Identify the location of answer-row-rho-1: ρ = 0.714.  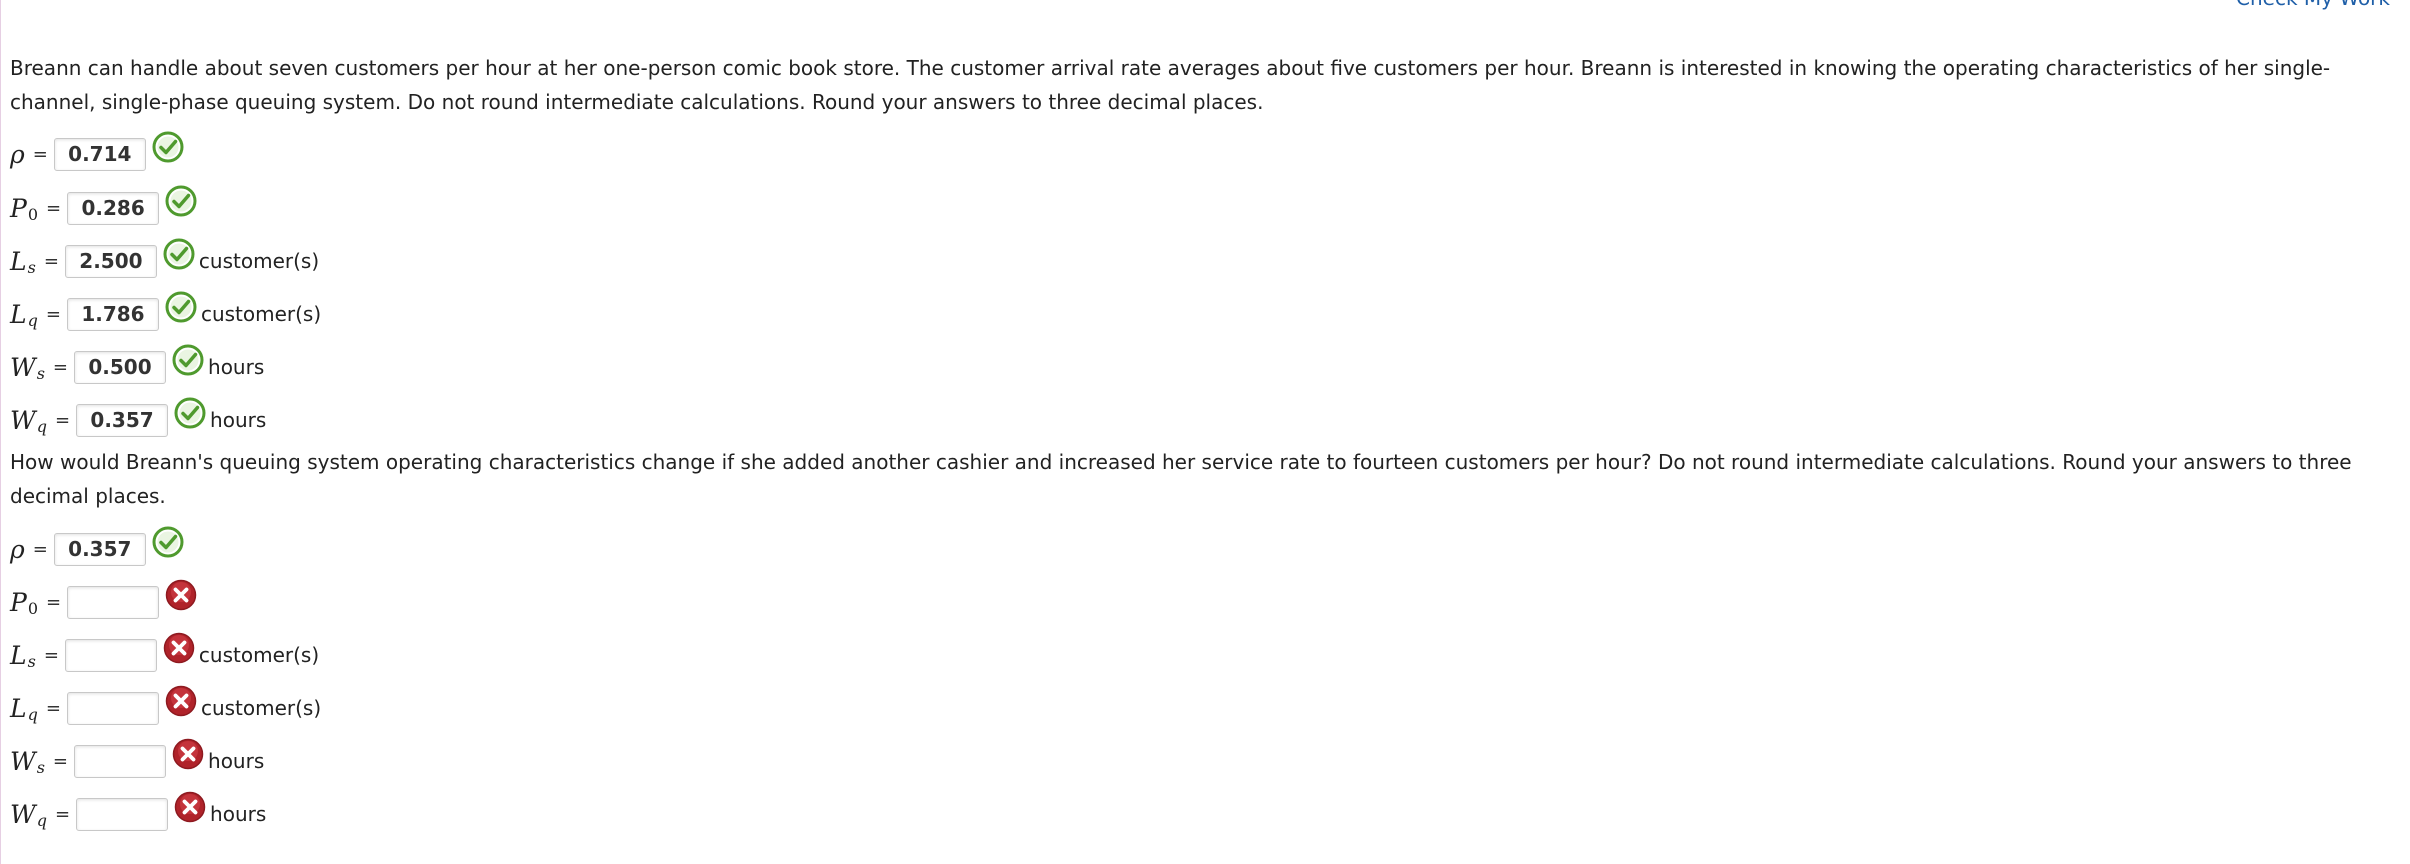
(97, 152).